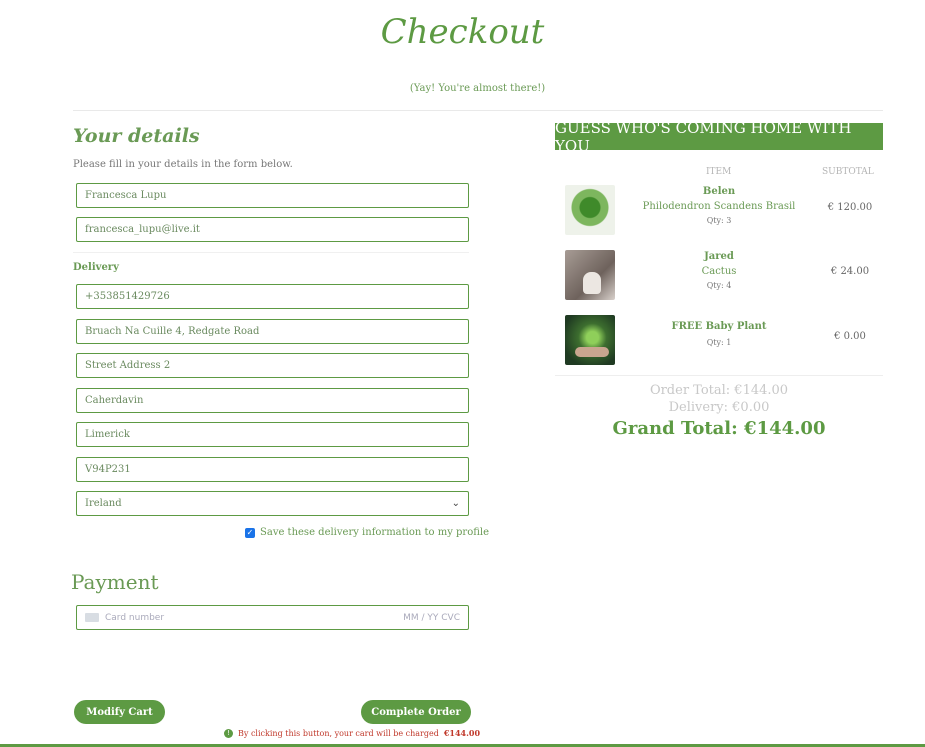 Image resolution: width=925 pixels, height=747 pixels. I want to click on item-description: Cactus, so click(719, 271).